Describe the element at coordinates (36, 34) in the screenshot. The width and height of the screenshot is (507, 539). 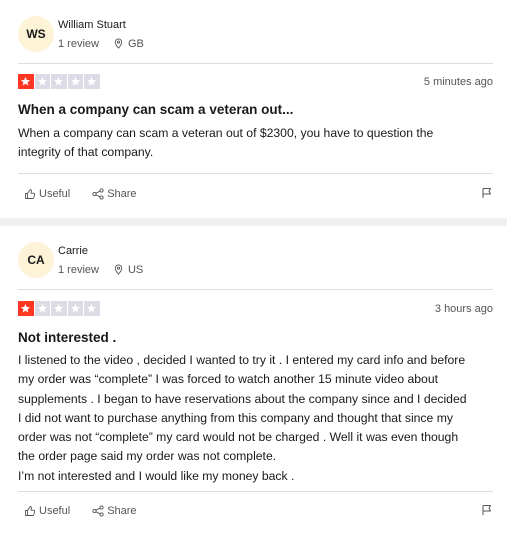
I see `avatar: WS` at that location.